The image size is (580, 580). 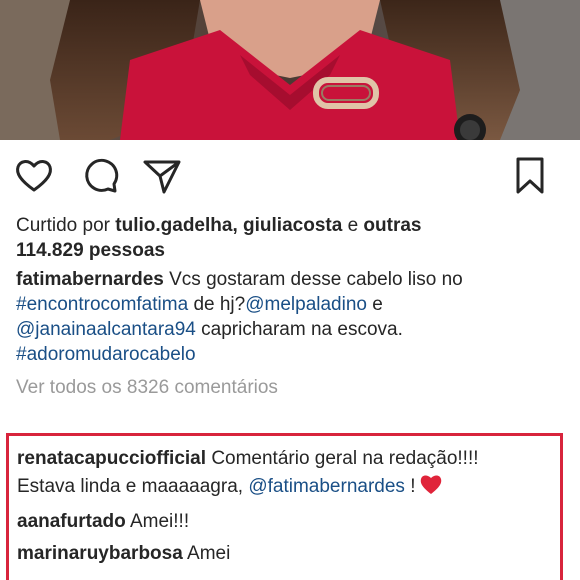 What do you see at coordinates (71, 521) in the screenshot?
I see `comment-username: aanafurtado` at bounding box center [71, 521].